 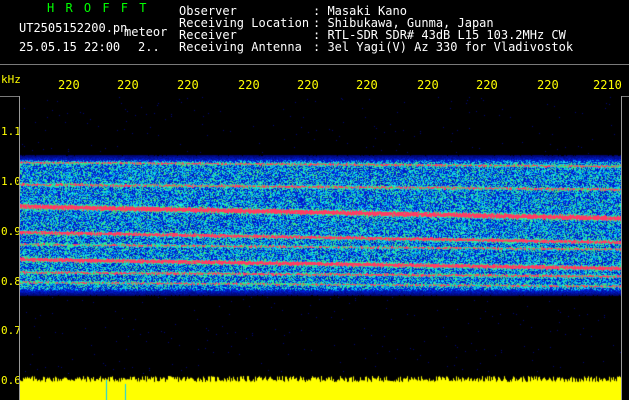 What do you see at coordinates (98, 8) in the screenshot?
I see `app-title: H R O F F T` at bounding box center [98, 8].